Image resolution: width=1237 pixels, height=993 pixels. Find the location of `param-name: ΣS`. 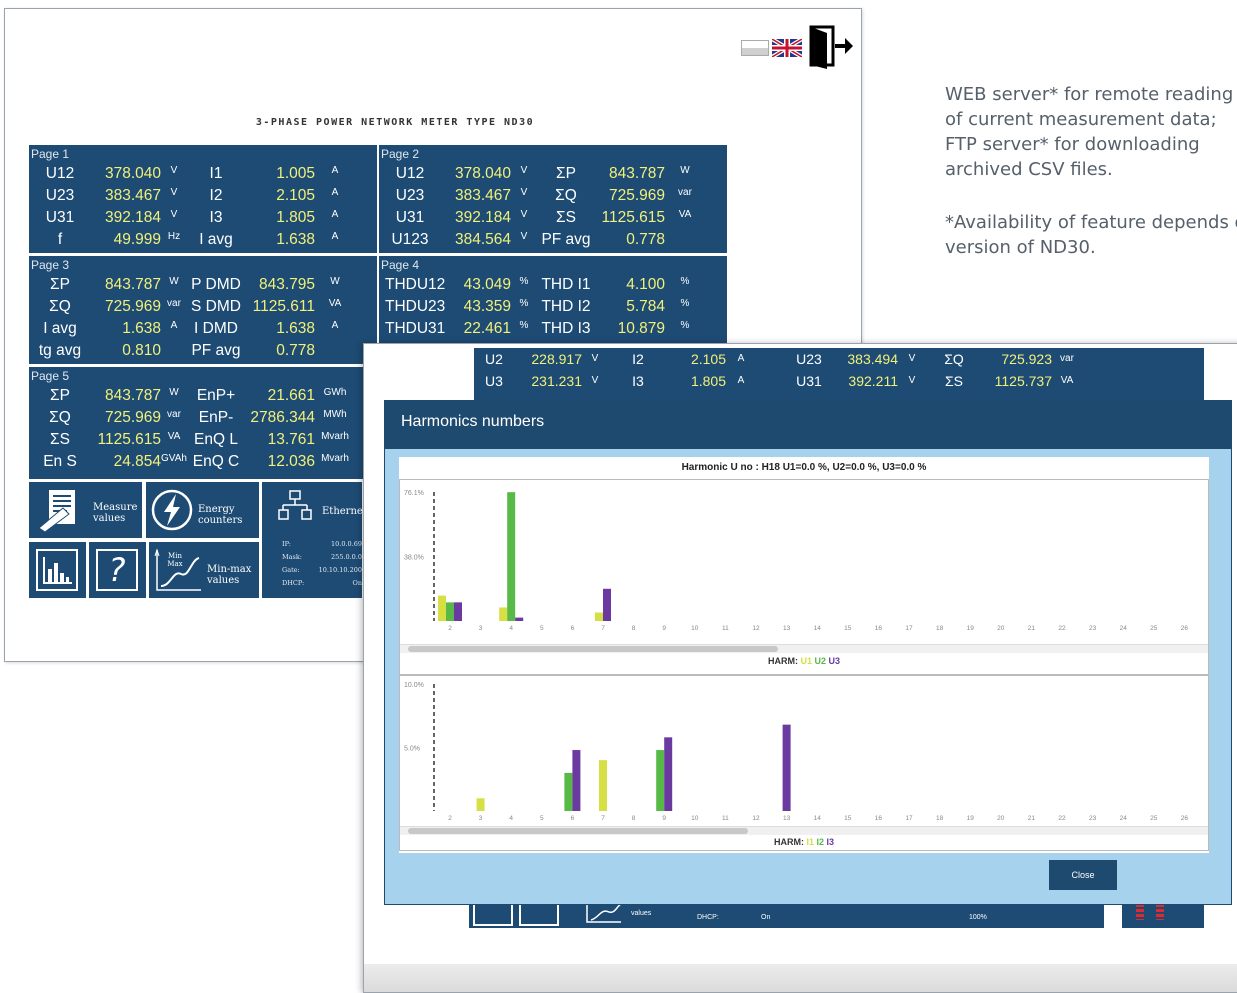

param-name: ΣS is located at coordinates (566, 217).